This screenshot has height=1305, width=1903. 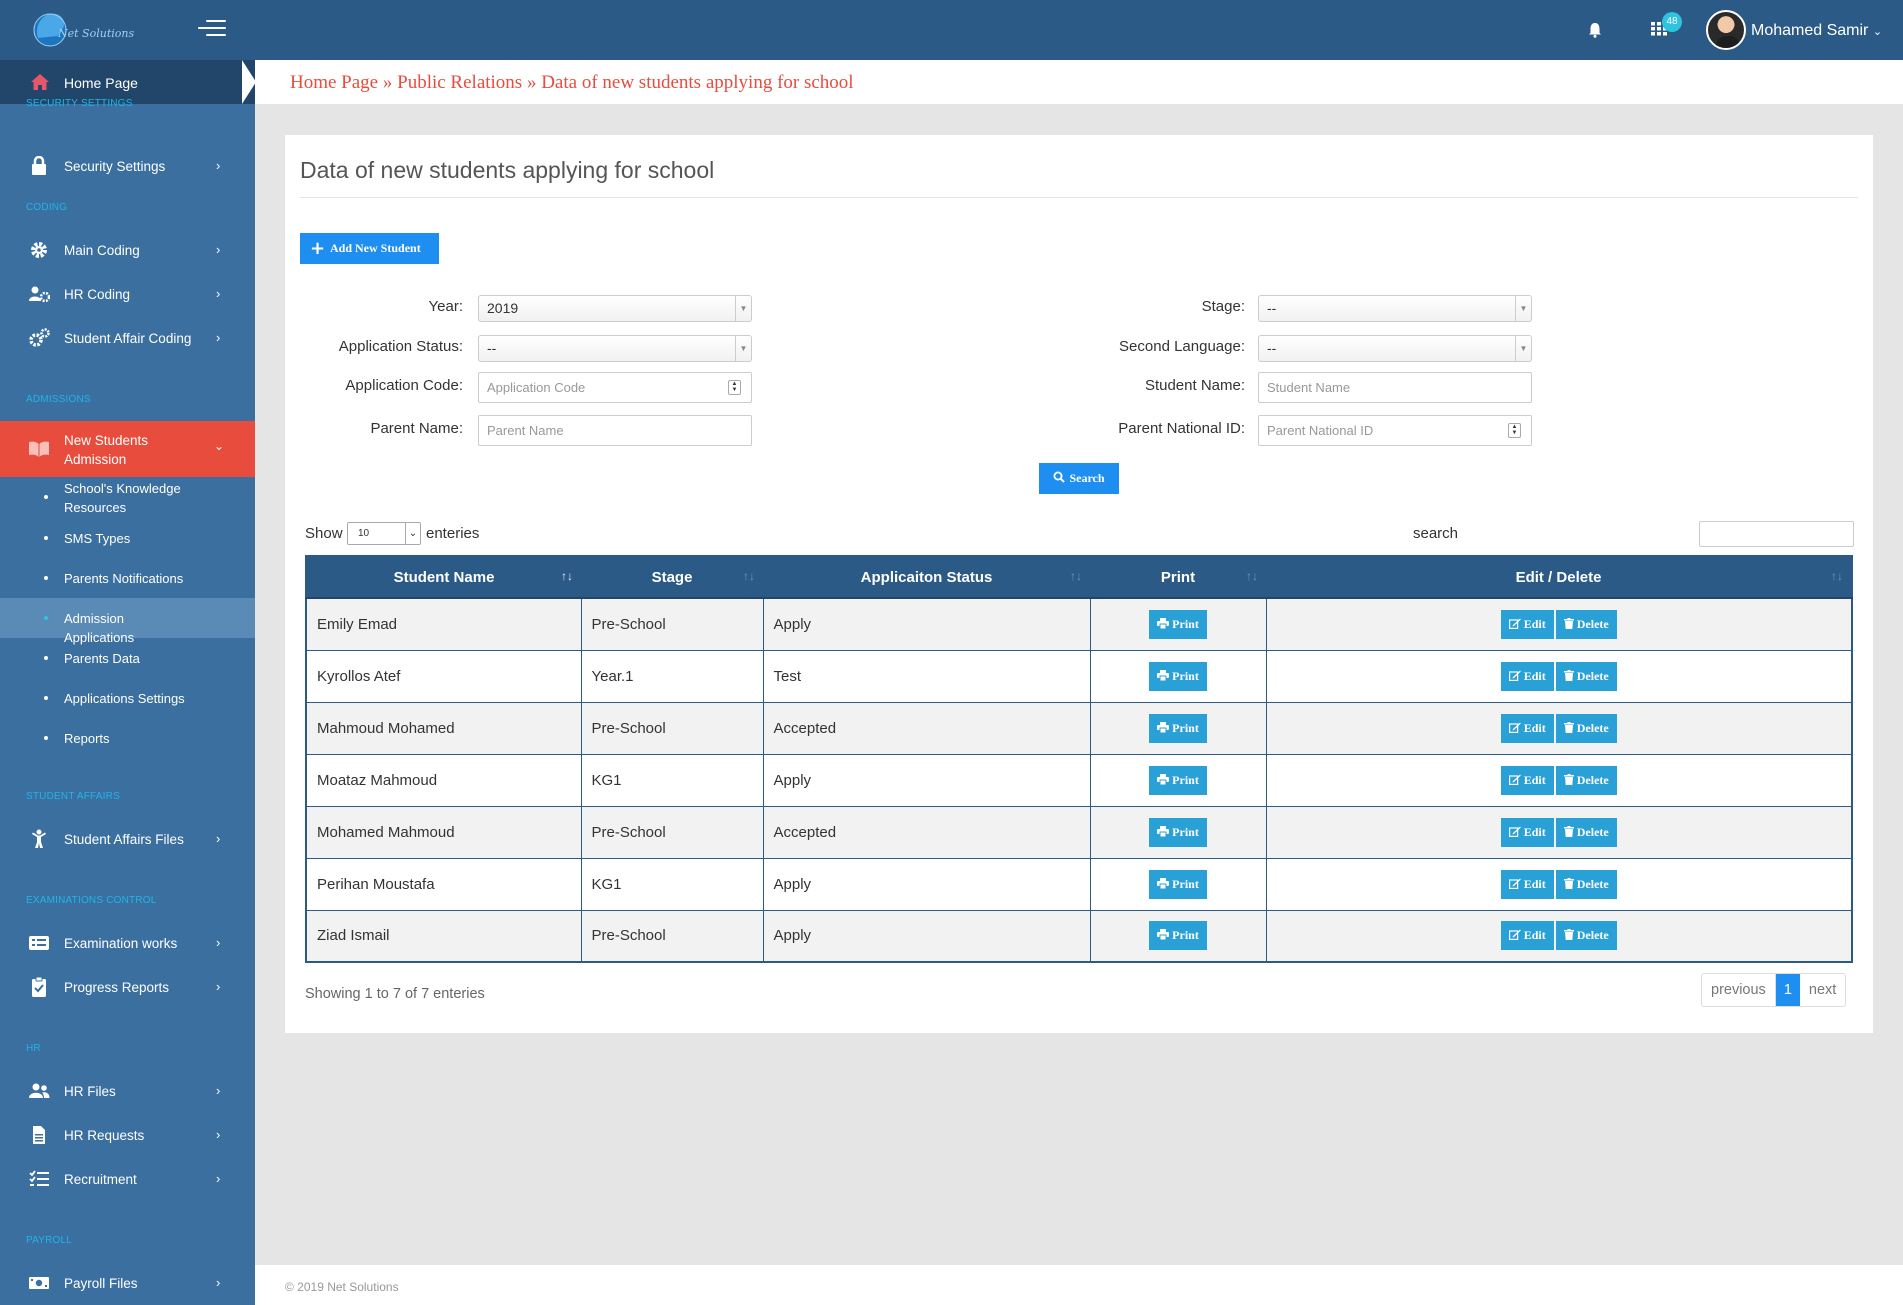 What do you see at coordinates (127, 250) in the screenshot?
I see `sidebar-item-main-coding: Main Coding ›` at bounding box center [127, 250].